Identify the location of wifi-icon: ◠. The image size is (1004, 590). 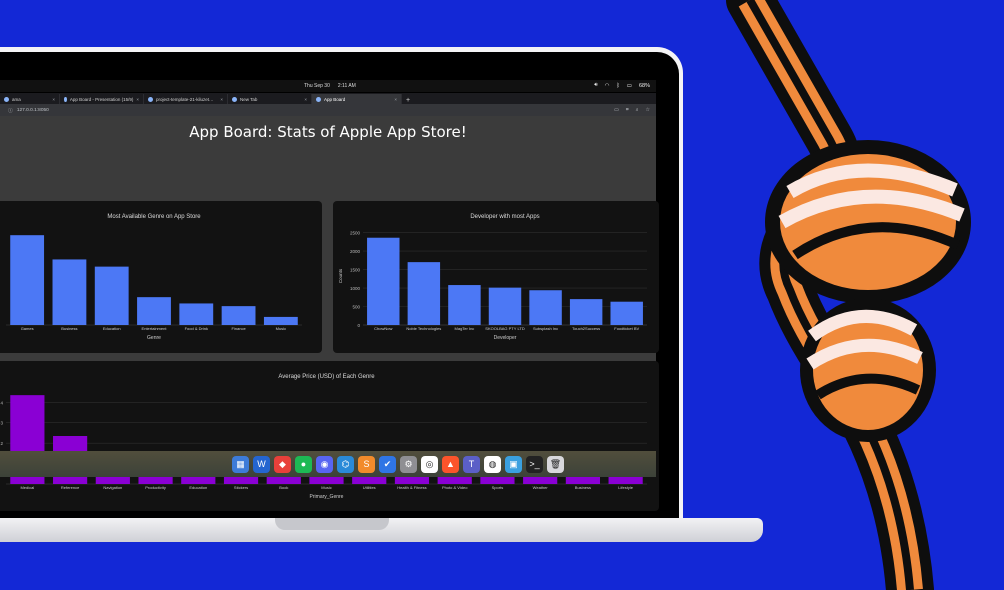
(607, 86).